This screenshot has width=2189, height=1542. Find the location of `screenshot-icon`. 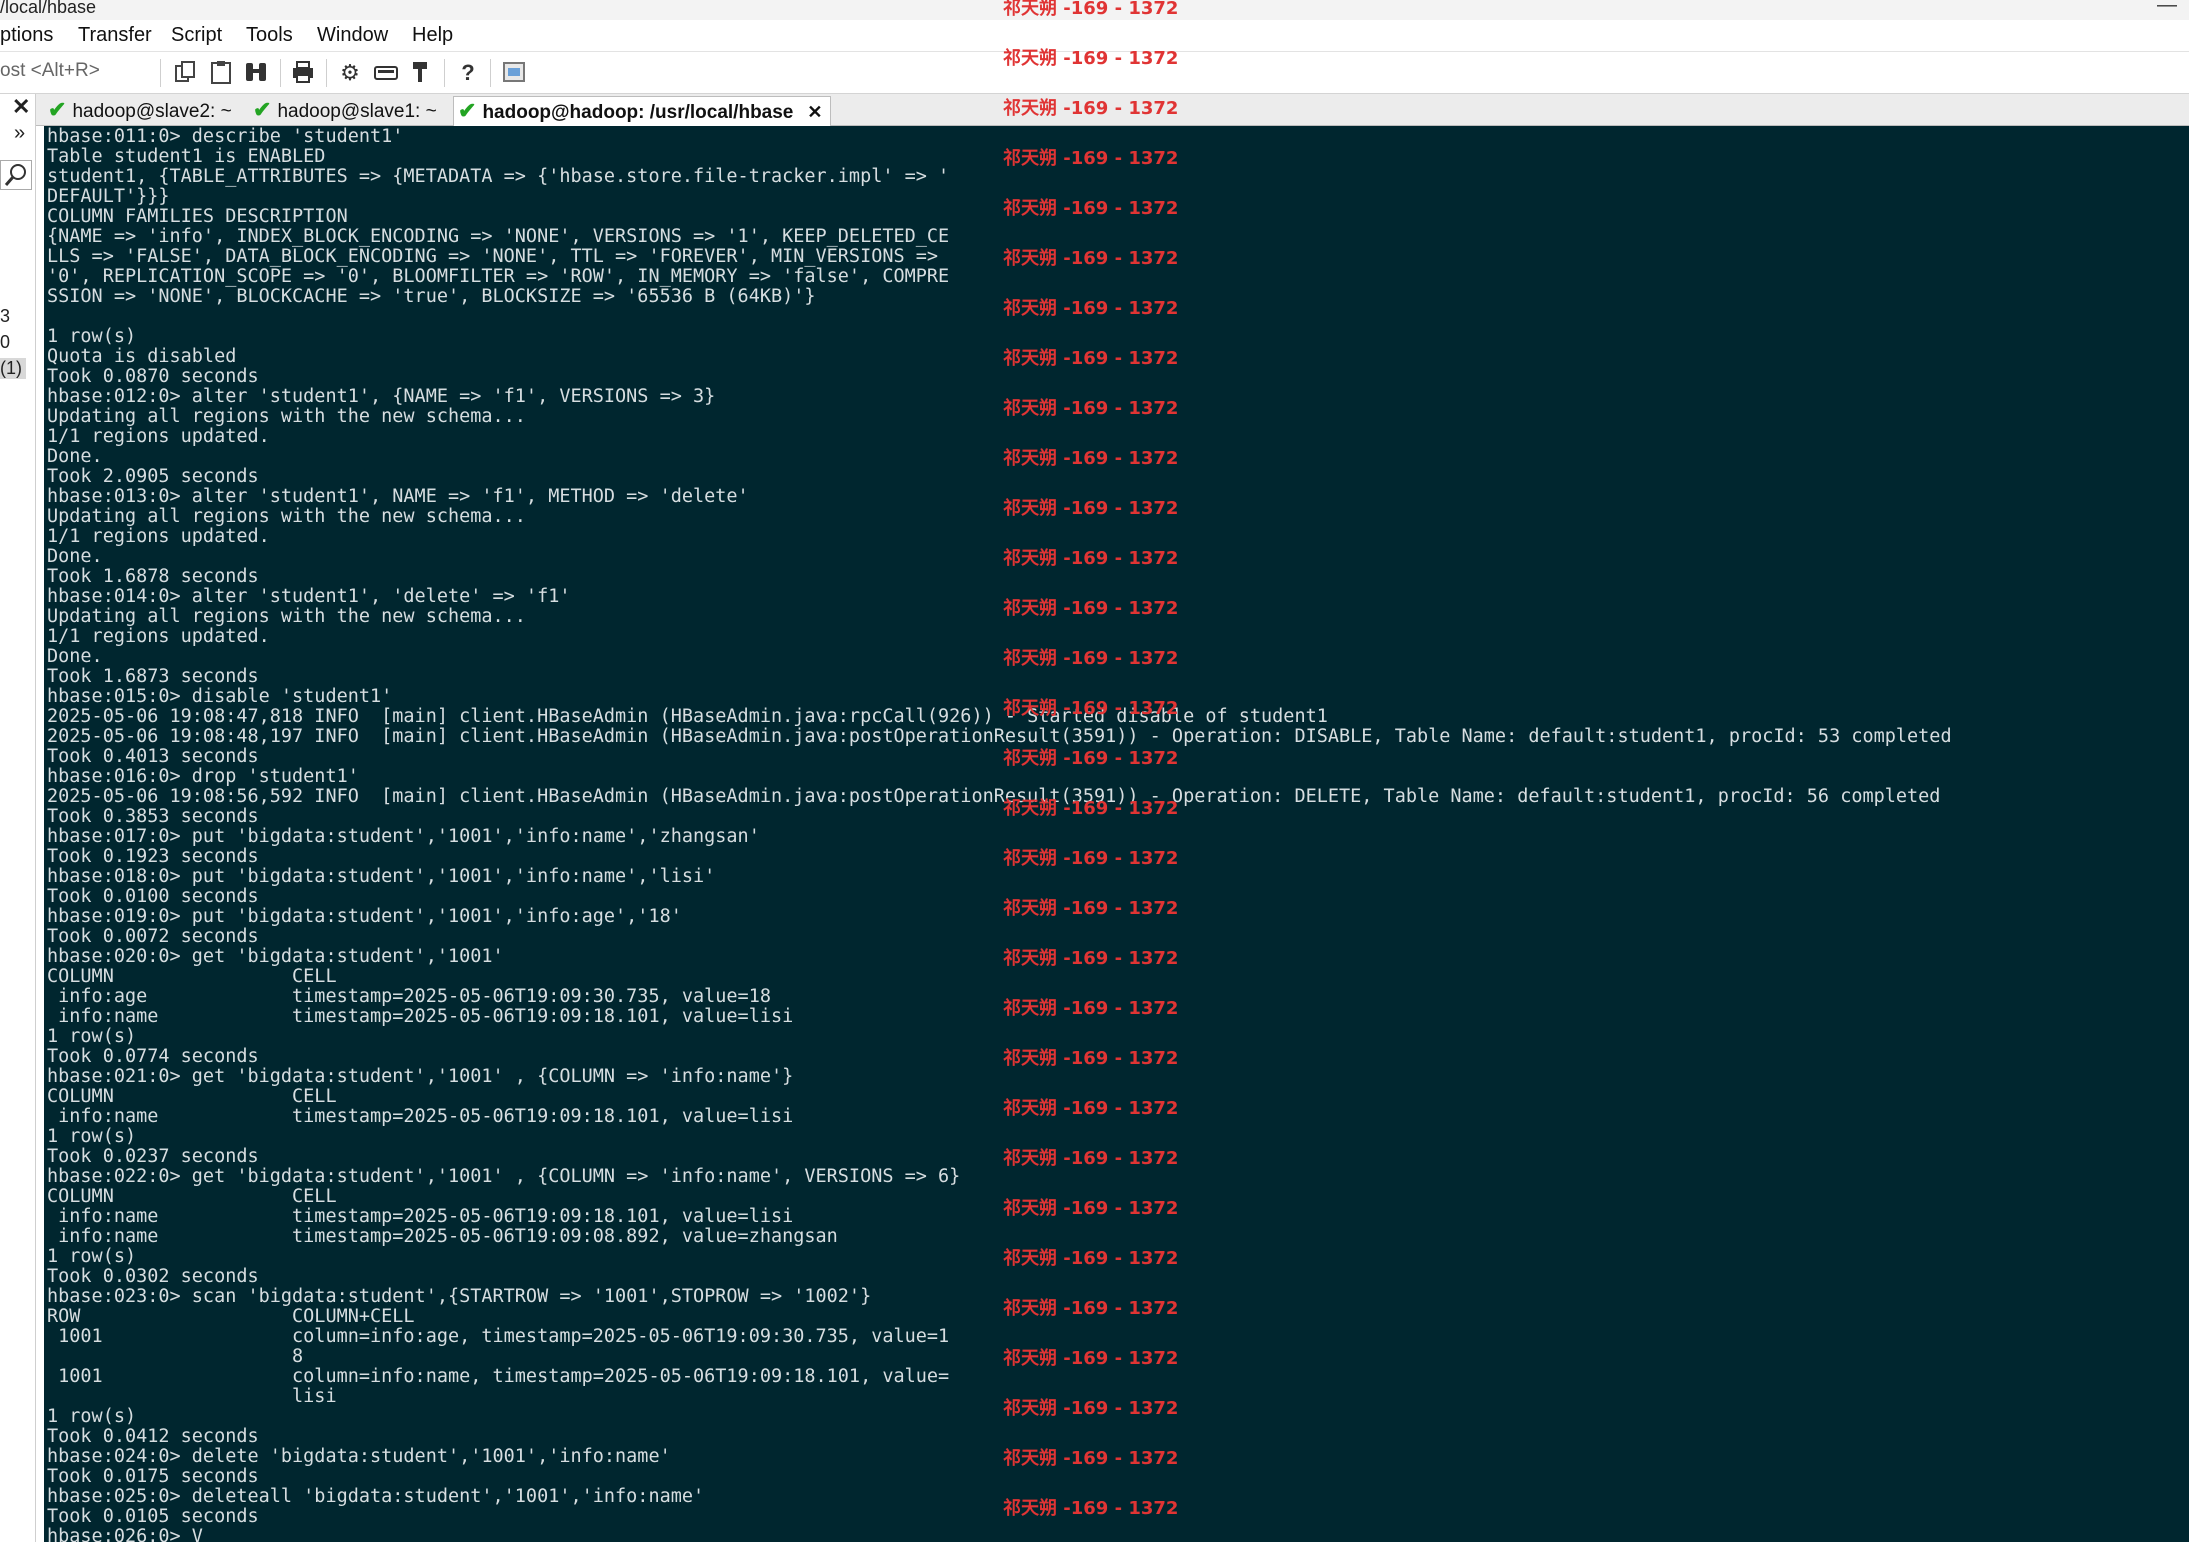

screenshot-icon is located at coordinates (514, 73).